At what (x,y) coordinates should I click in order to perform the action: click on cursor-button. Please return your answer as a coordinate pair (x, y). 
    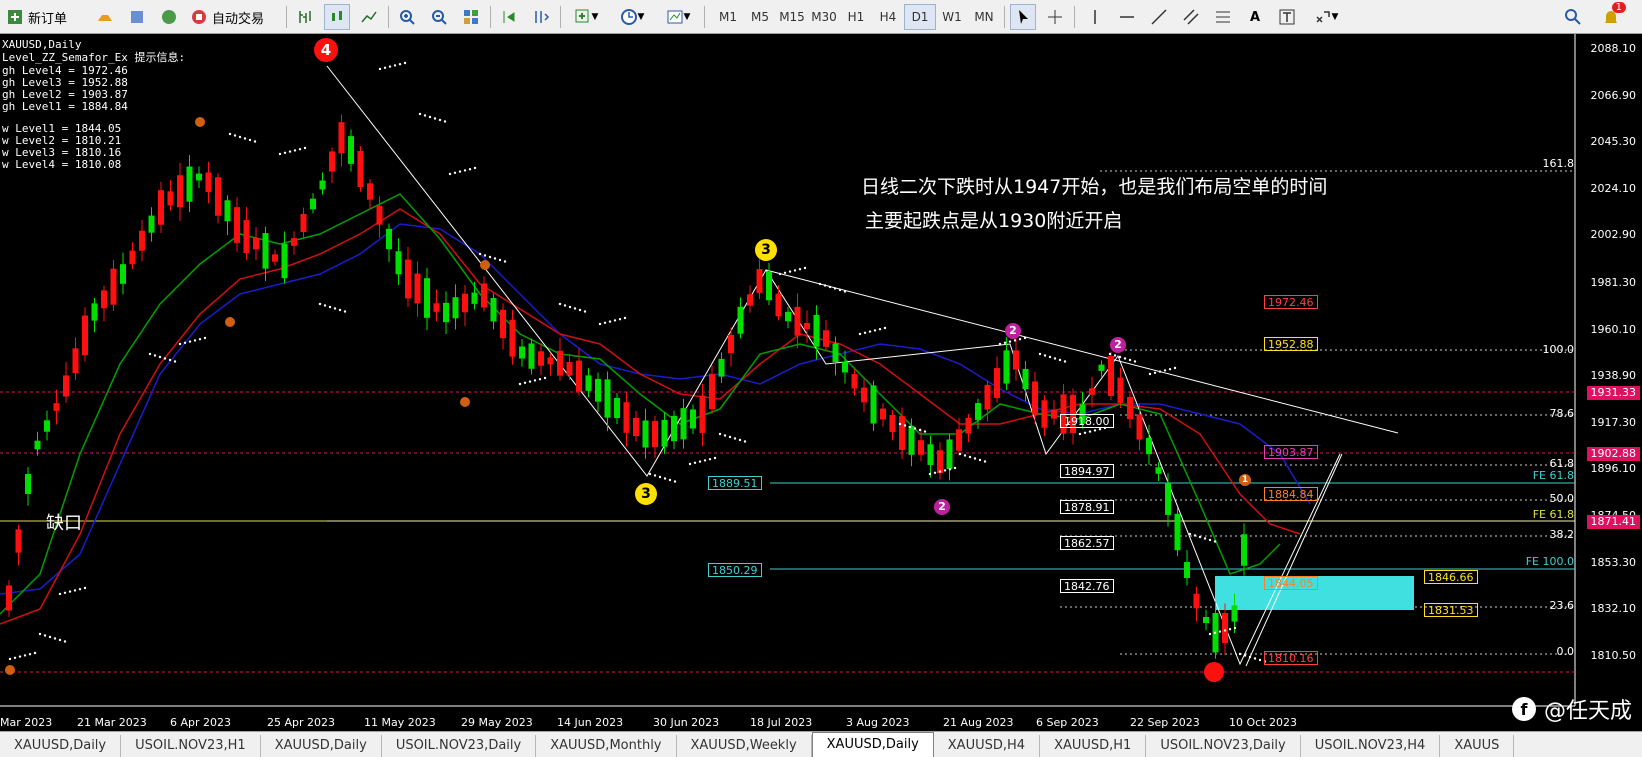
    Looking at the image, I should click on (1023, 17).